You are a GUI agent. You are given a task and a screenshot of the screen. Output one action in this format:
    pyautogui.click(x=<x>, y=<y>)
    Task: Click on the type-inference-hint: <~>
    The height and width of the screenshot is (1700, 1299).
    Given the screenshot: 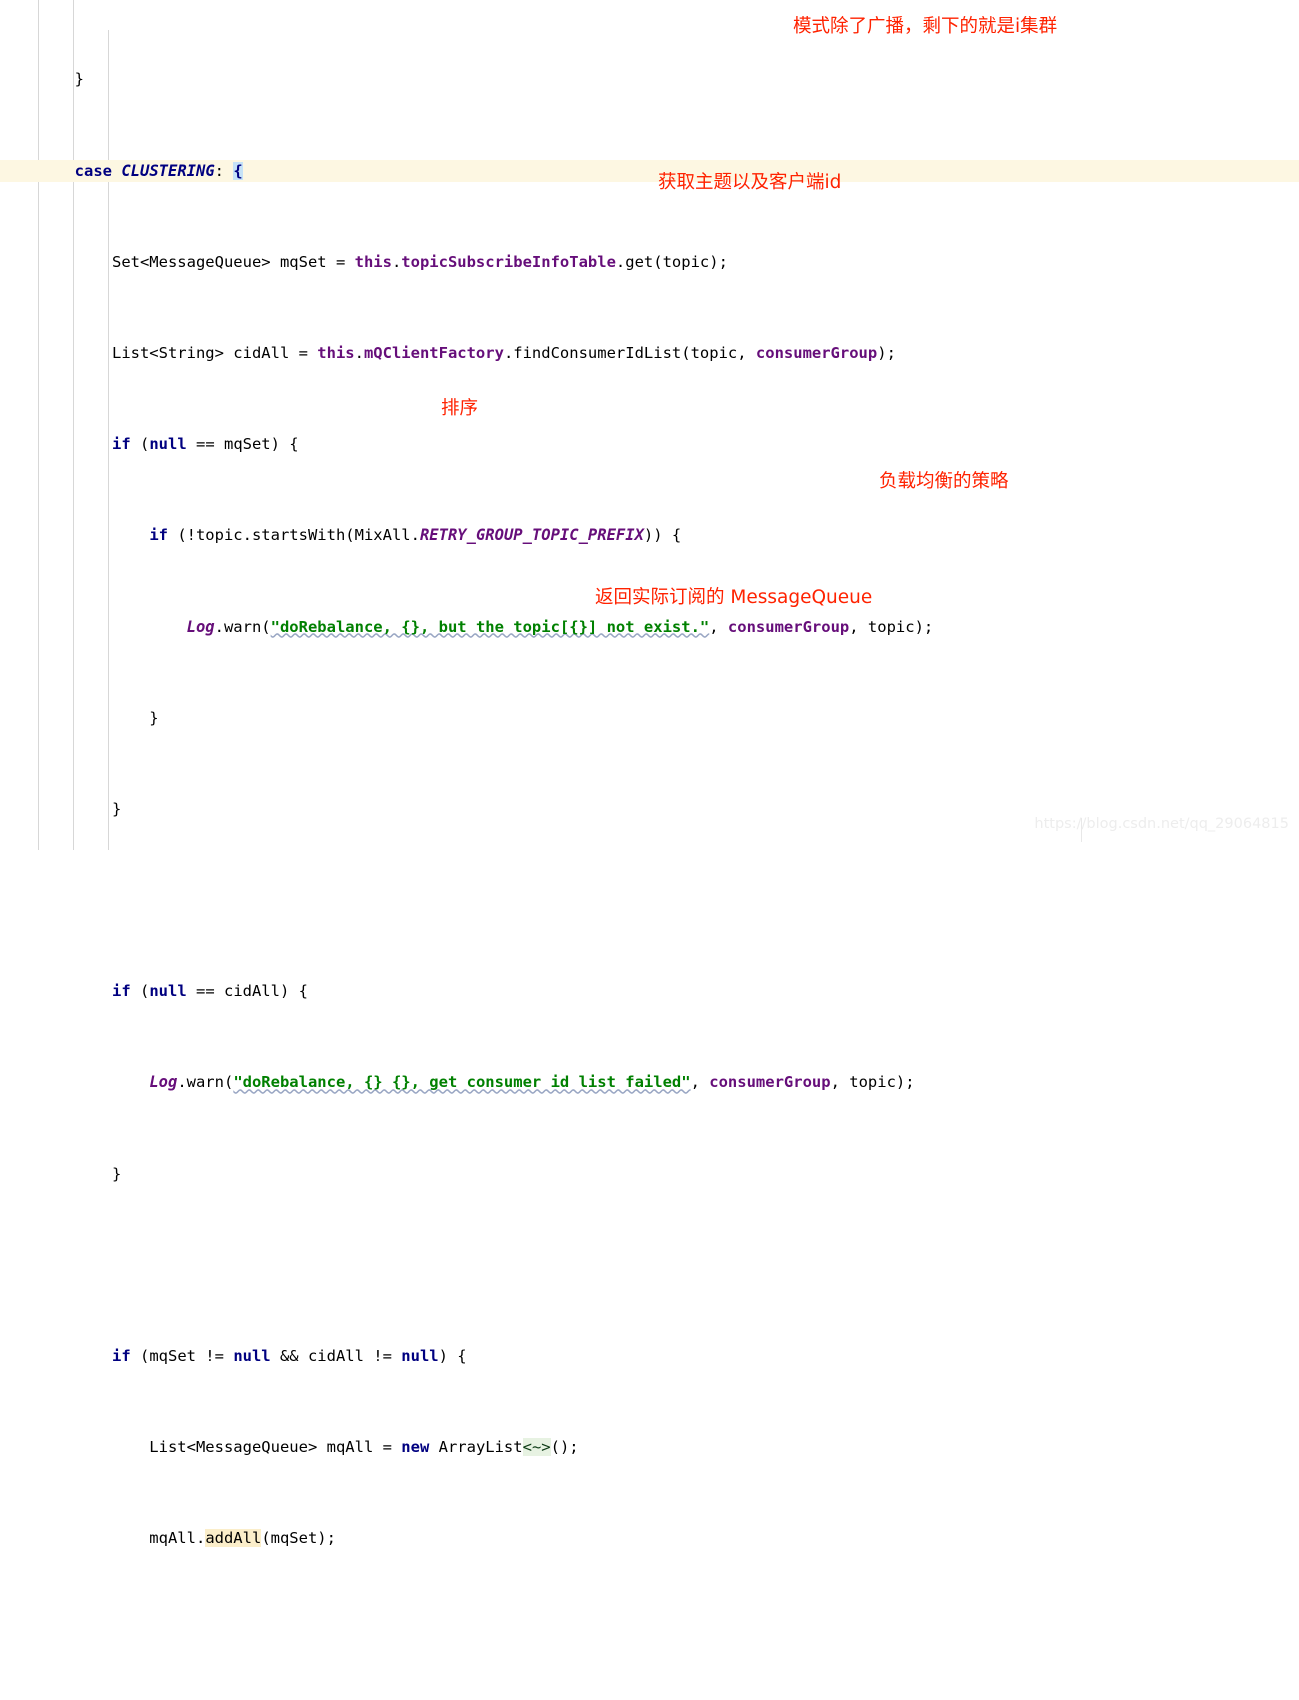 What is the action you would take?
    pyautogui.click(x=536, y=1447)
    